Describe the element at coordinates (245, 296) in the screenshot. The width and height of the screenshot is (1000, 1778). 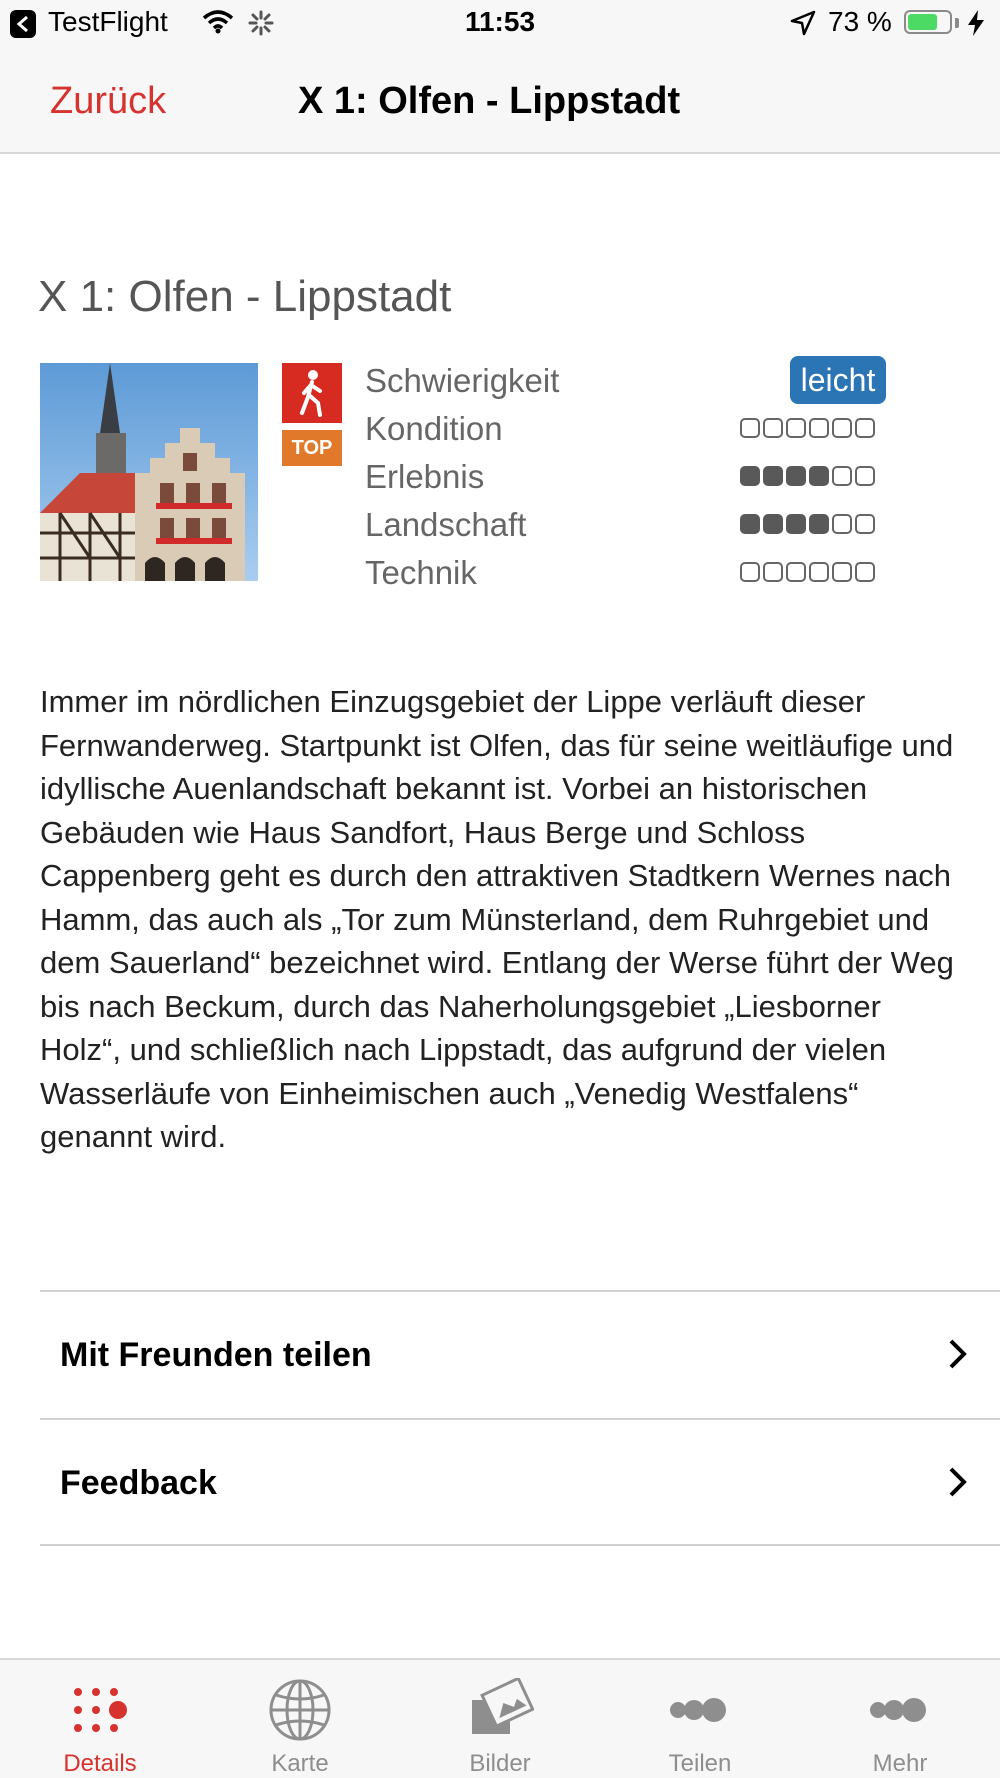
I see `tour-title: X 1: Olfen - Lippstadt` at that location.